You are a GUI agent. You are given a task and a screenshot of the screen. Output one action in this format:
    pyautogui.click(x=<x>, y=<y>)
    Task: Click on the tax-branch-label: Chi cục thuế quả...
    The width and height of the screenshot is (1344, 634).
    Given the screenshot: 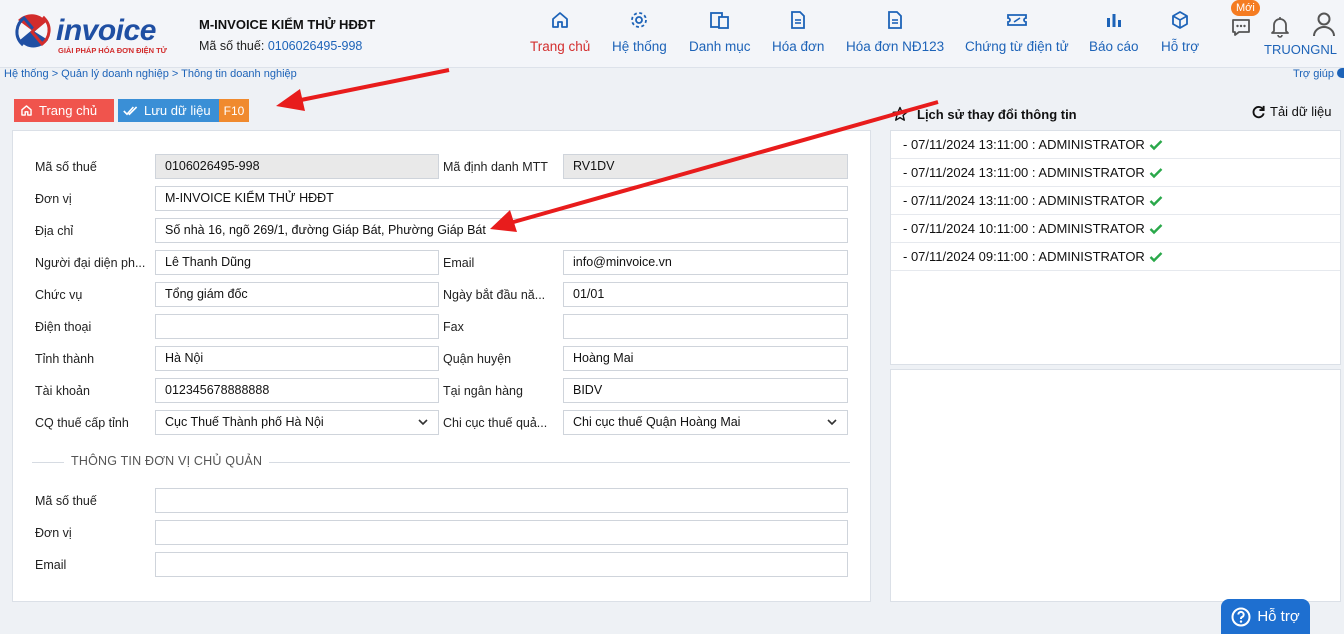 What is the action you would take?
    pyautogui.click(x=495, y=423)
    